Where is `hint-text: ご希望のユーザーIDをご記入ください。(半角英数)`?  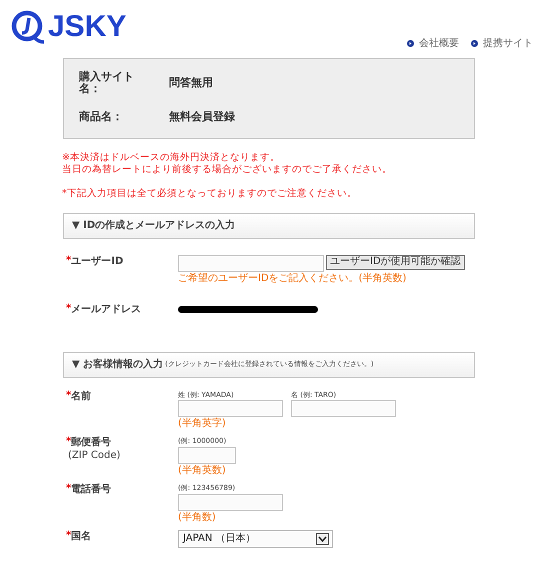
hint-text: ご希望のユーザーIDをご記入ください。(半角英数) is located at coordinates (292, 278).